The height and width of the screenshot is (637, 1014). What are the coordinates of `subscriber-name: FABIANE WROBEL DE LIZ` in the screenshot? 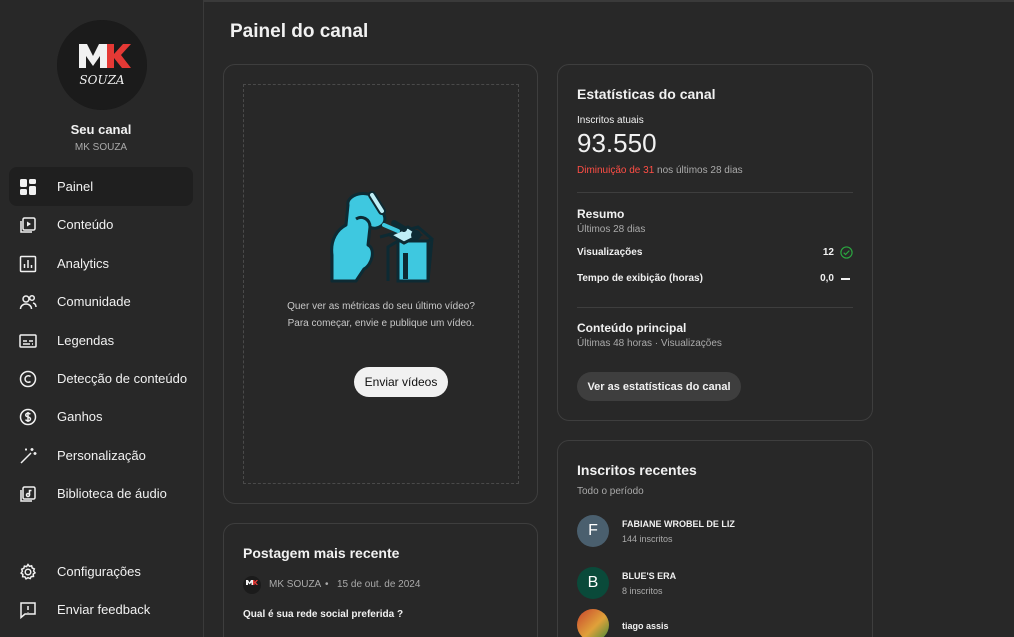 It's located at (678, 523).